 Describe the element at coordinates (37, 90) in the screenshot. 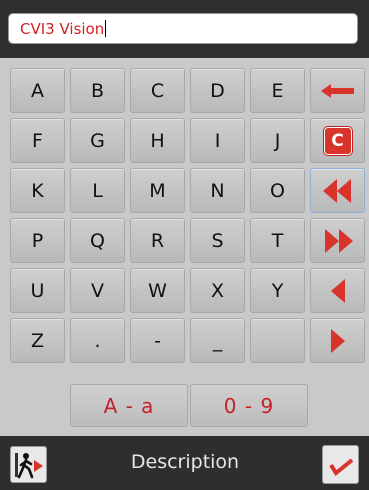

I see `key-a: A` at that location.